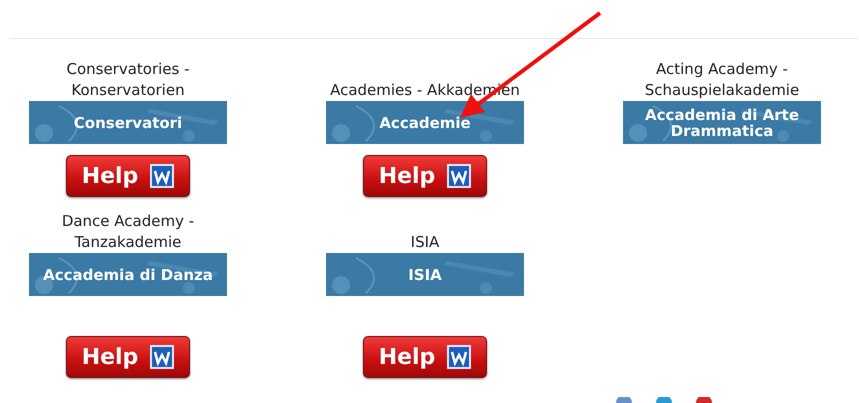 The width and height of the screenshot is (859, 403). What do you see at coordinates (722, 80) in the screenshot?
I see `category-label: Acting Academy - Schauspielakademie` at bounding box center [722, 80].